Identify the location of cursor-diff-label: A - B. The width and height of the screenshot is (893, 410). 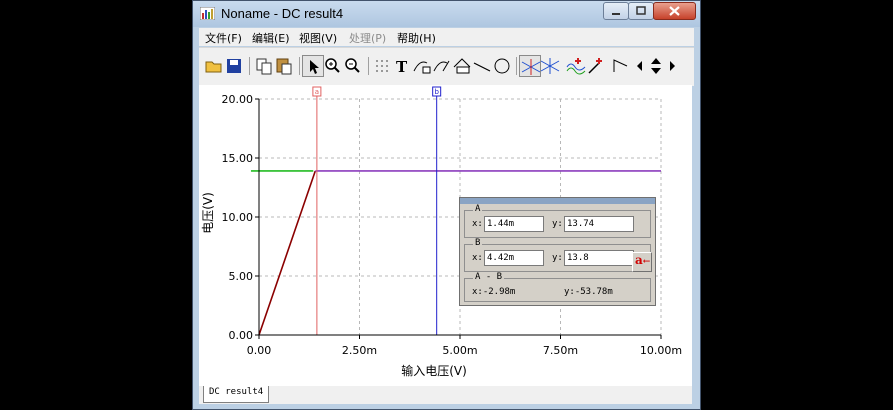
(489, 277).